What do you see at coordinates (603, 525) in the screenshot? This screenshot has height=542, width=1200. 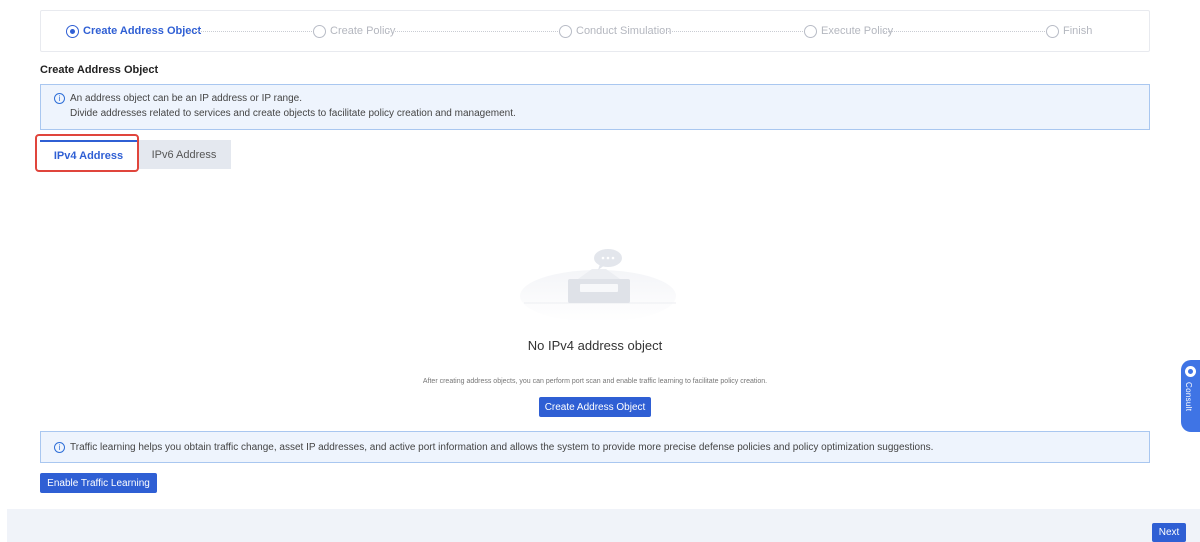 I see `footer-bar` at bounding box center [603, 525].